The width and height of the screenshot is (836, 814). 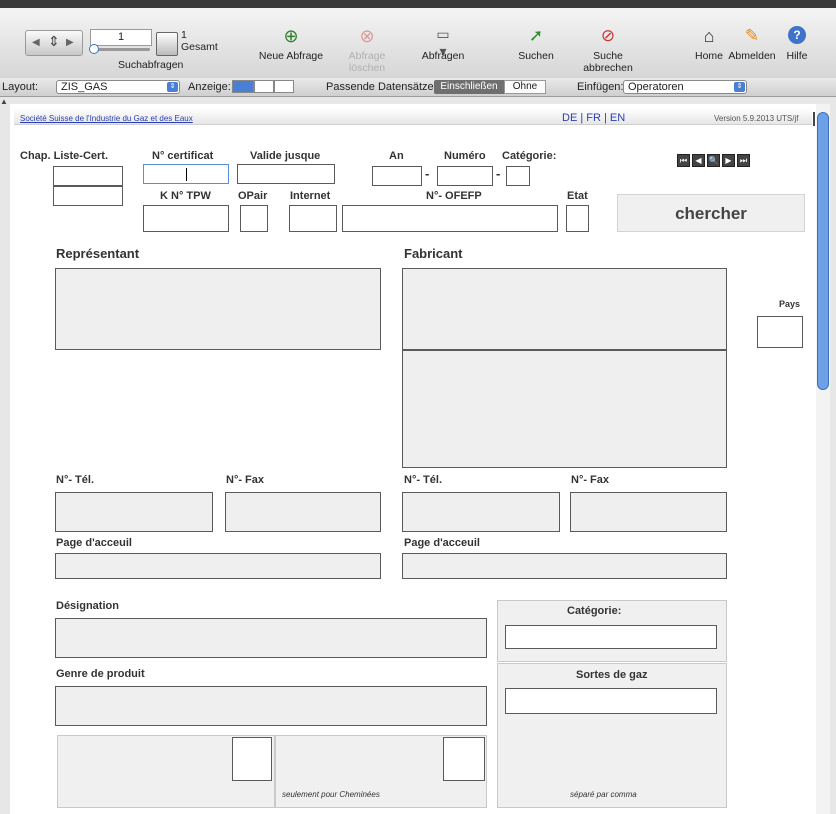 I want to click on record-nav-buttons: ⏮ ◀ 🔍 ▶ ⏭, so click(x=714, y=160).